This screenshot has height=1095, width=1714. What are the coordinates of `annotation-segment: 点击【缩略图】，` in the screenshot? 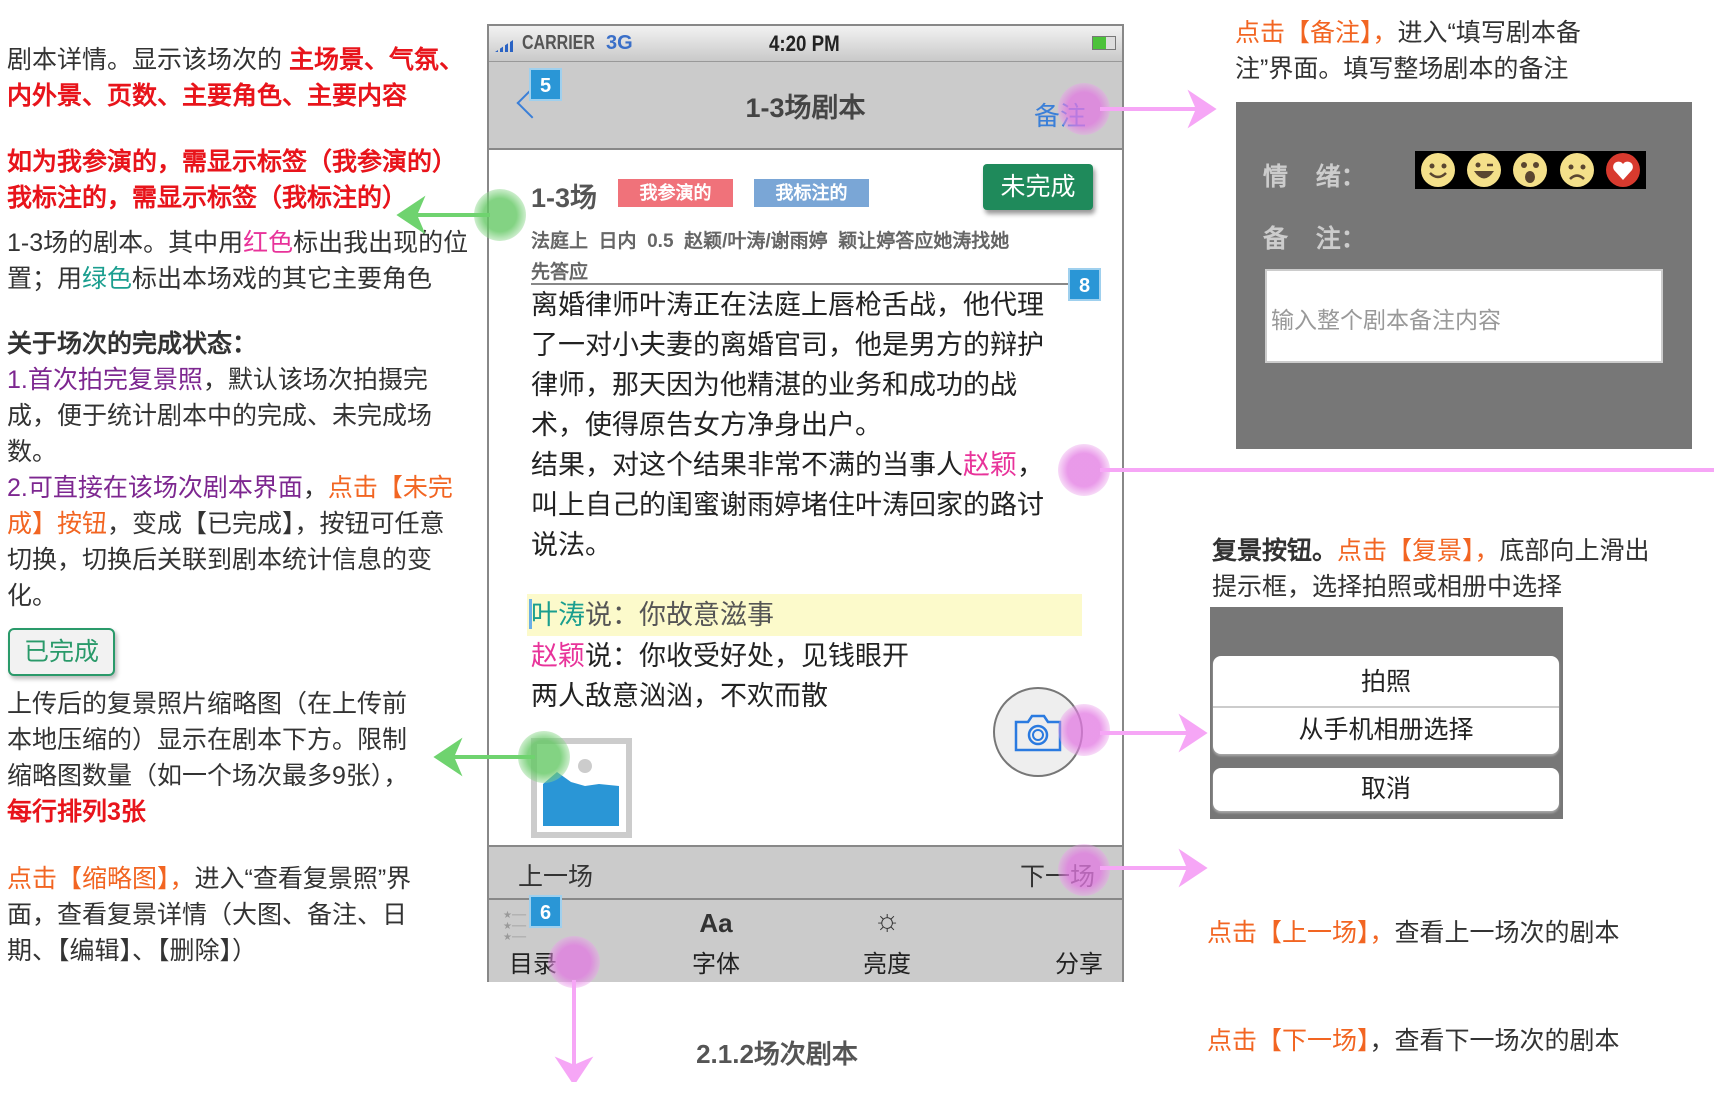 It's located at (101, 879).